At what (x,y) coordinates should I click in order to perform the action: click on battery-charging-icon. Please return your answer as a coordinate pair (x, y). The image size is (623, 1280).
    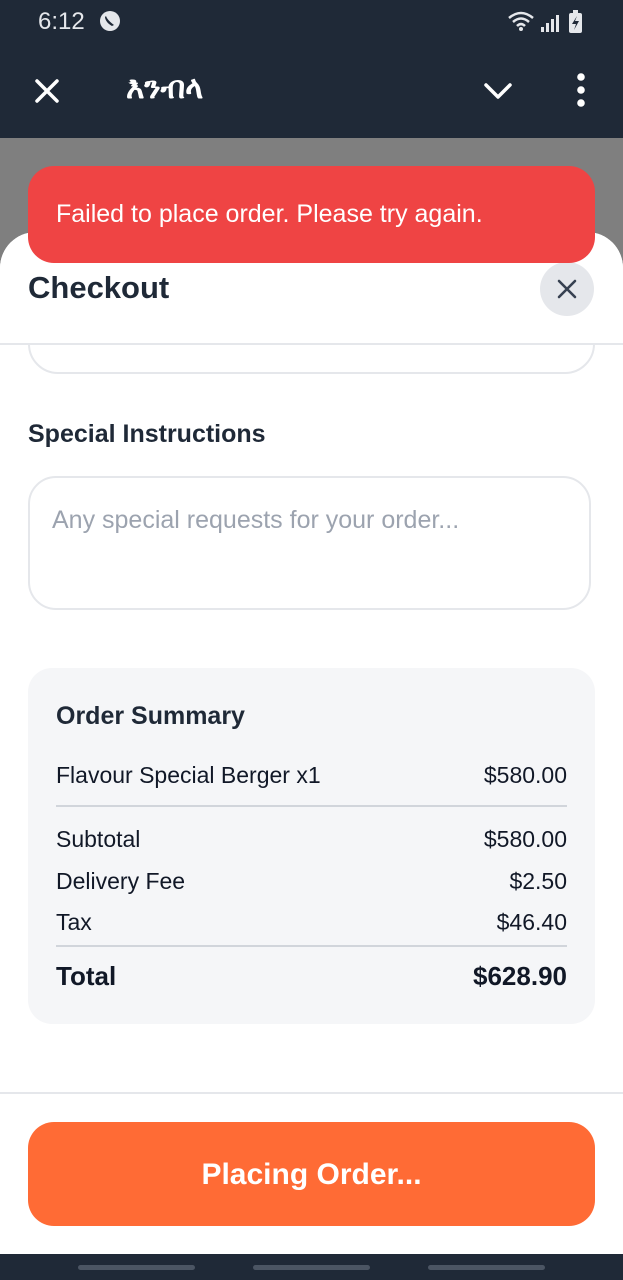
    Looking at the image, I should click on (575, 21).